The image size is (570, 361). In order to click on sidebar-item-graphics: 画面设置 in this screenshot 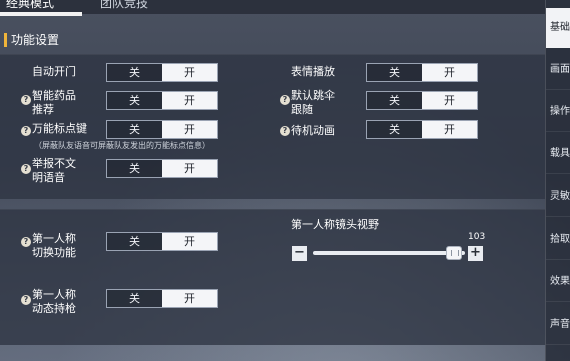, I will do `click(558, 70)`.